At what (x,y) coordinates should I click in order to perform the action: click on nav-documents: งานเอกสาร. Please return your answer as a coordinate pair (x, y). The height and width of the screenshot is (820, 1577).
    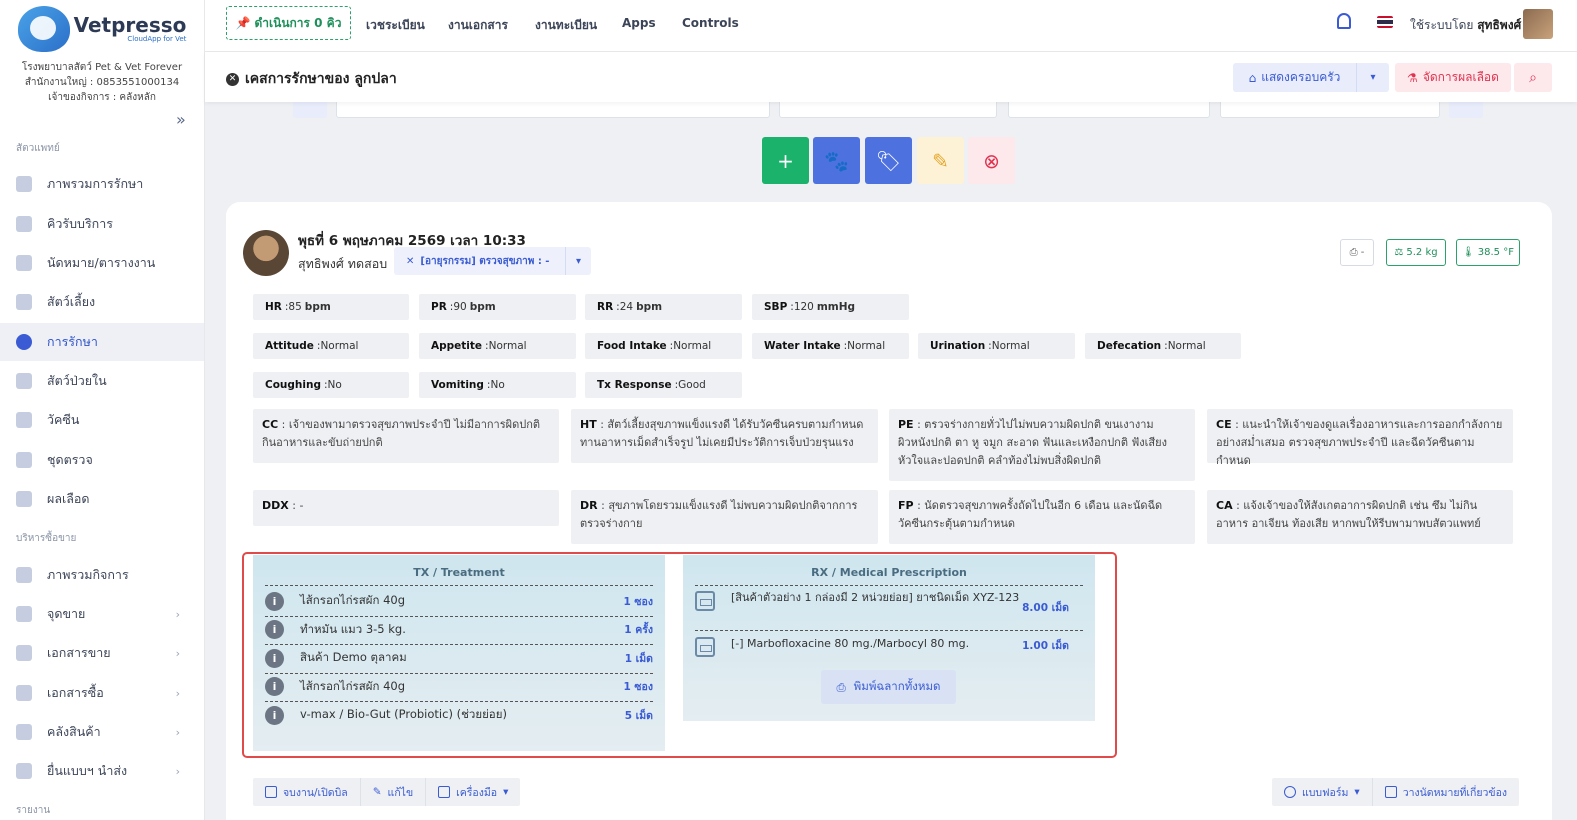
    Looking at the image, I should click on (478, 25).